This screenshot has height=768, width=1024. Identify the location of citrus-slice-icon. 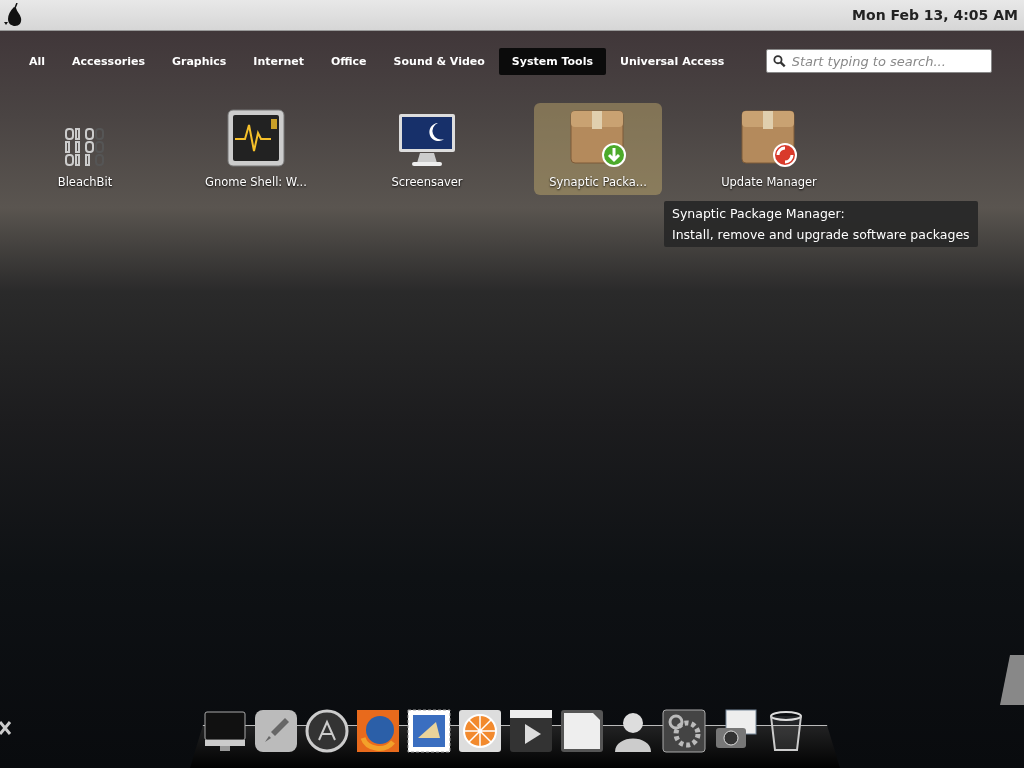
(480, 731).